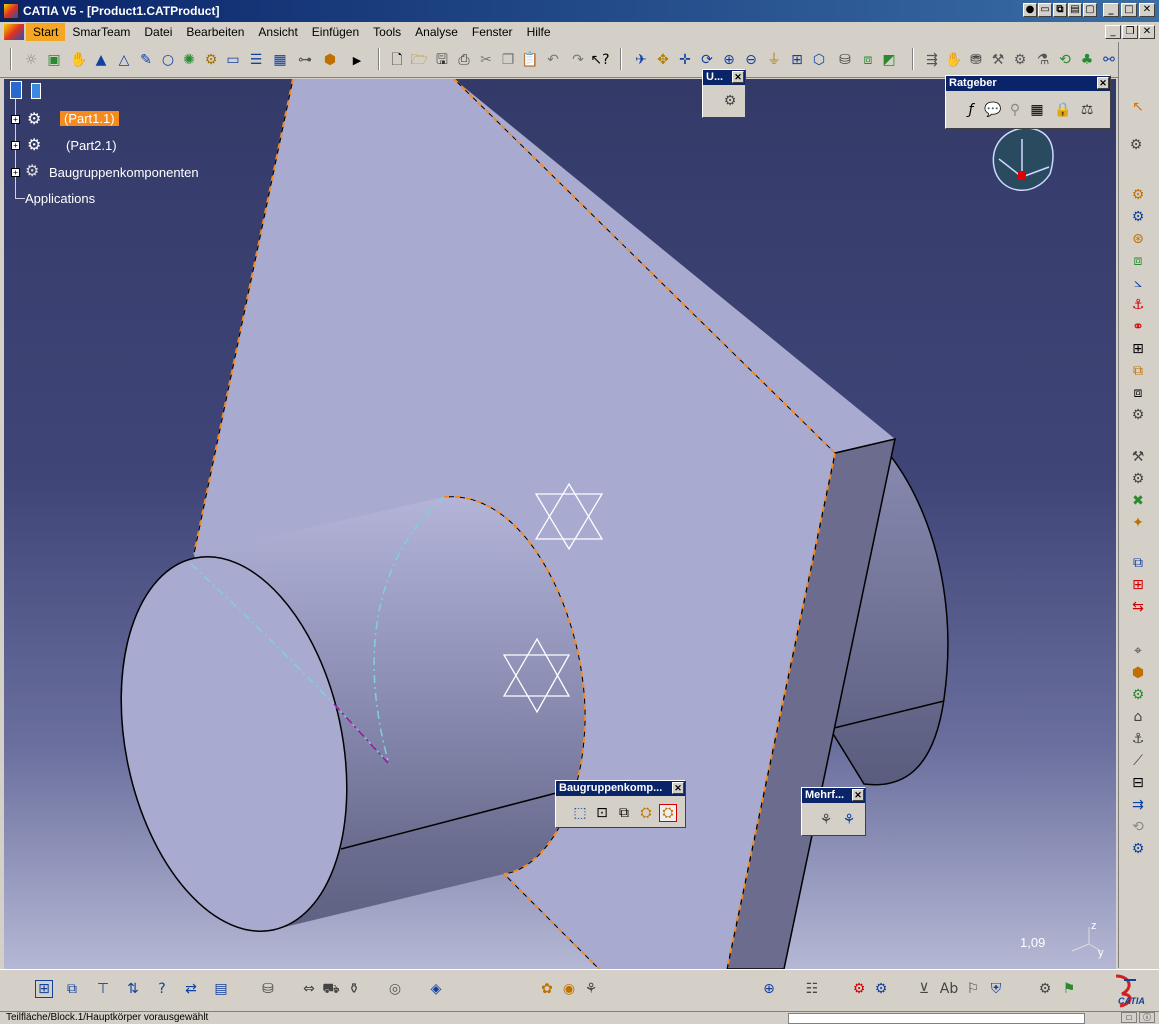  Describe the element at coordinates (729, 60) in the screenshot. I see `zoom-in-icon: ⊕` at that location.